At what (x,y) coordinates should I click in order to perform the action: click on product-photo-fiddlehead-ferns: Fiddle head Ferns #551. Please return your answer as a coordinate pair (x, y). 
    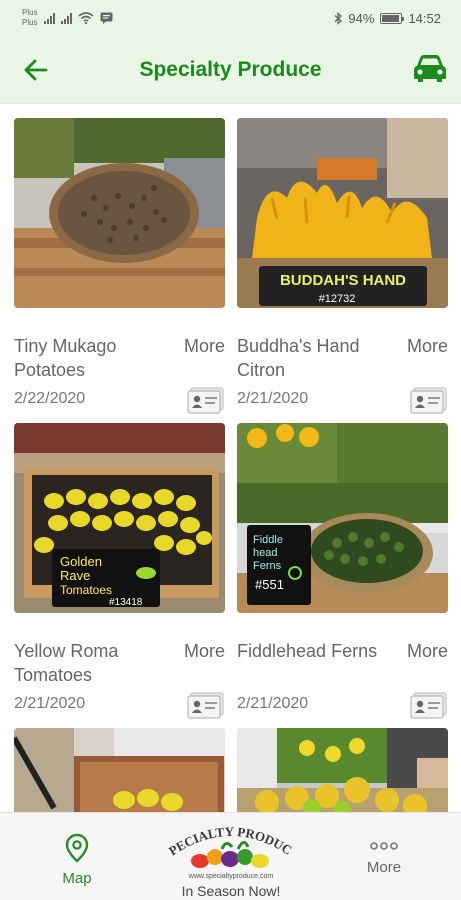
    Looking at the image, I should click on (342, 518).